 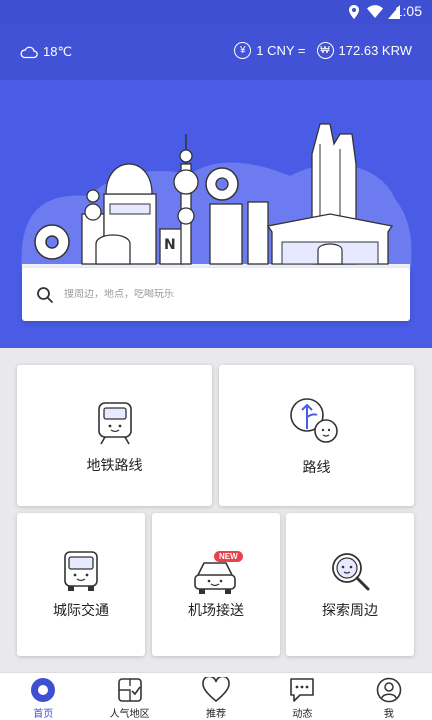 I want to click on tab-feed: 动态, so click(x=302, y=696).